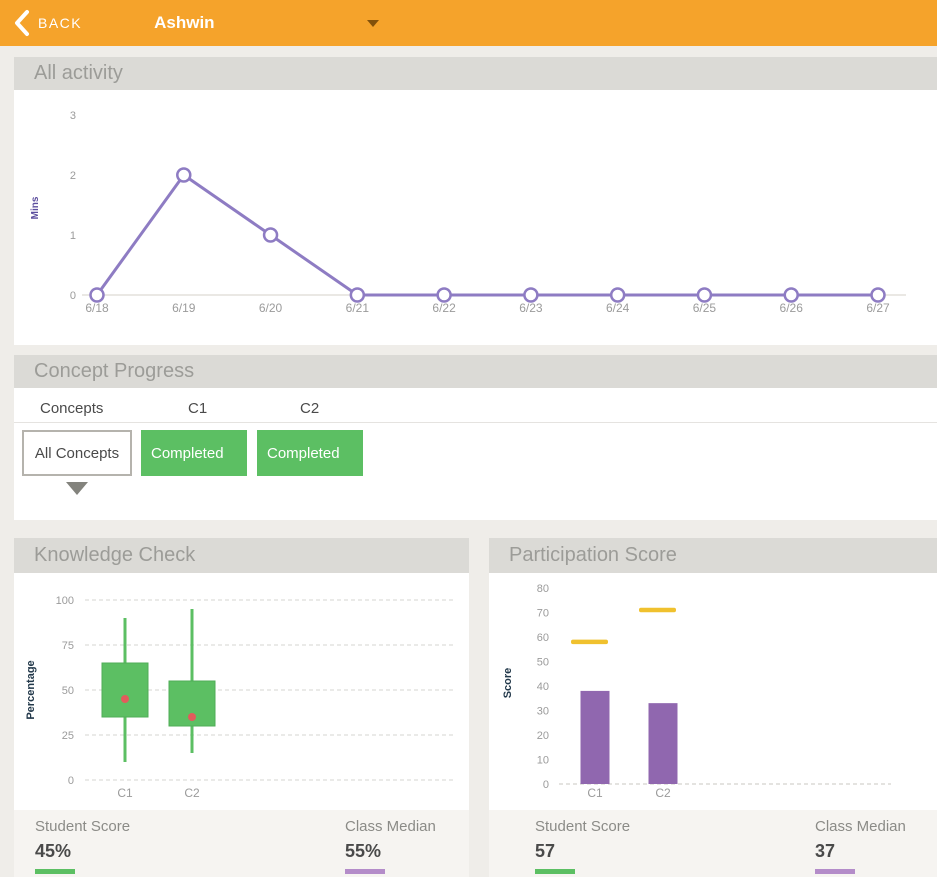  I want to click on kc-student-score-label: Student Score, so click(83, 826).